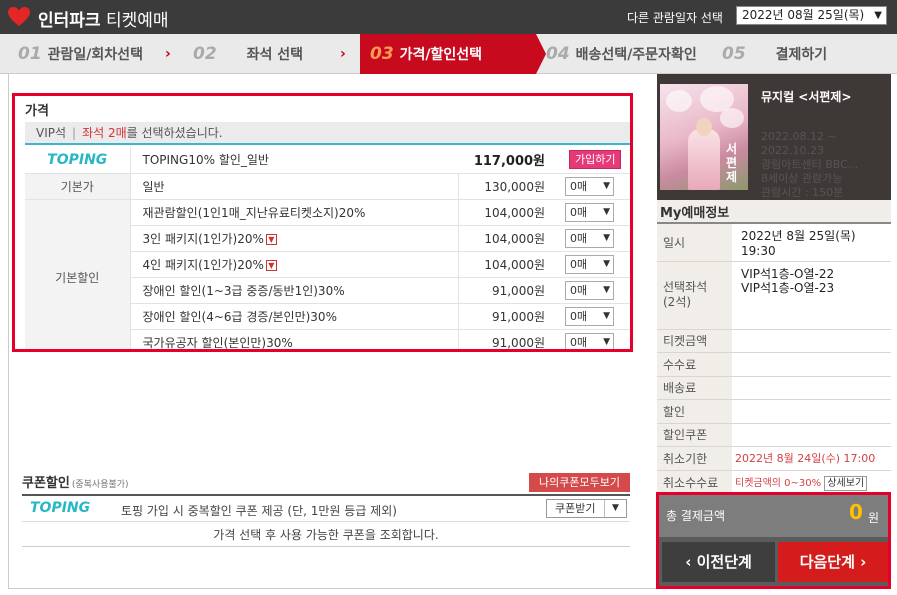 This screenshot has height=595, width=897. What do you see at coordinates (636, 55) in the screenshot?
I see `step-4-label: 배송선택/주문자확인` at bounding box center [636, 55].